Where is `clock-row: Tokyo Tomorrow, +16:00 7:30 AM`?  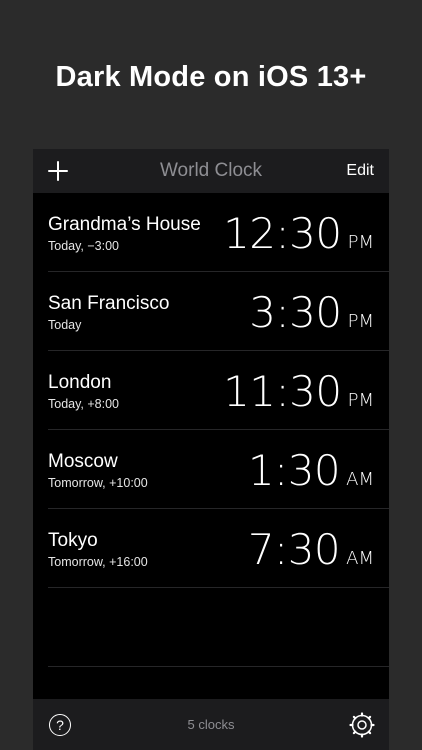
clock-row: Tokyo Tomorrow, +16:00 7:30 AM is located at coordinates (218, 548).